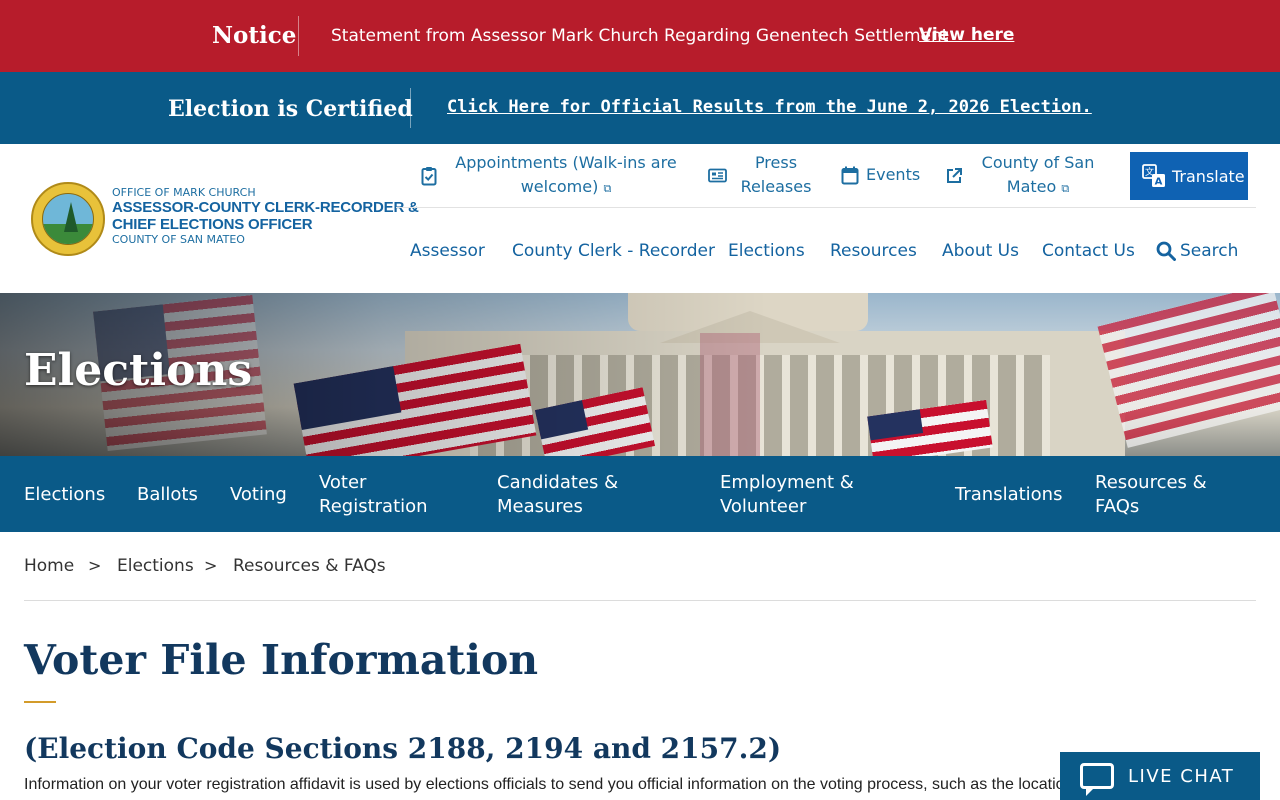 The image size is (1280, 800). I want to click on county-seal-logo, so click(68, 219).